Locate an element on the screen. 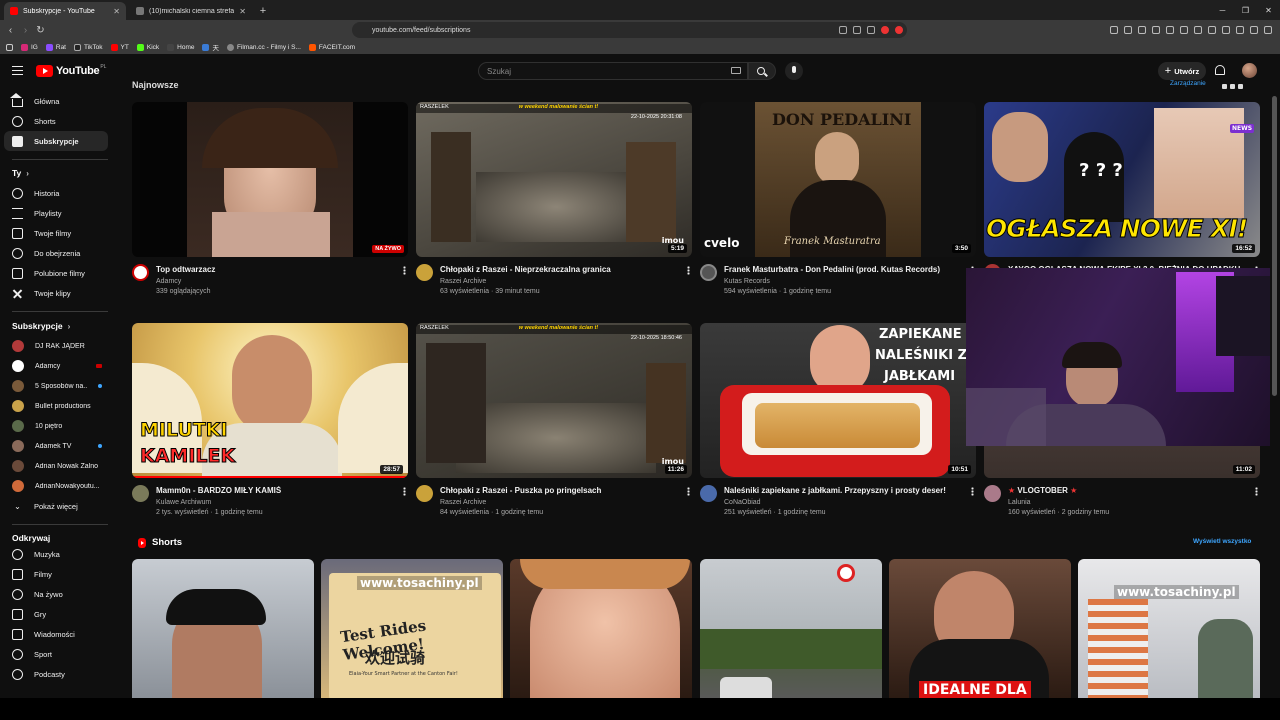  sidebar-sub-item: Adrian Nowak Żalno is located at coordinates (56, 466).